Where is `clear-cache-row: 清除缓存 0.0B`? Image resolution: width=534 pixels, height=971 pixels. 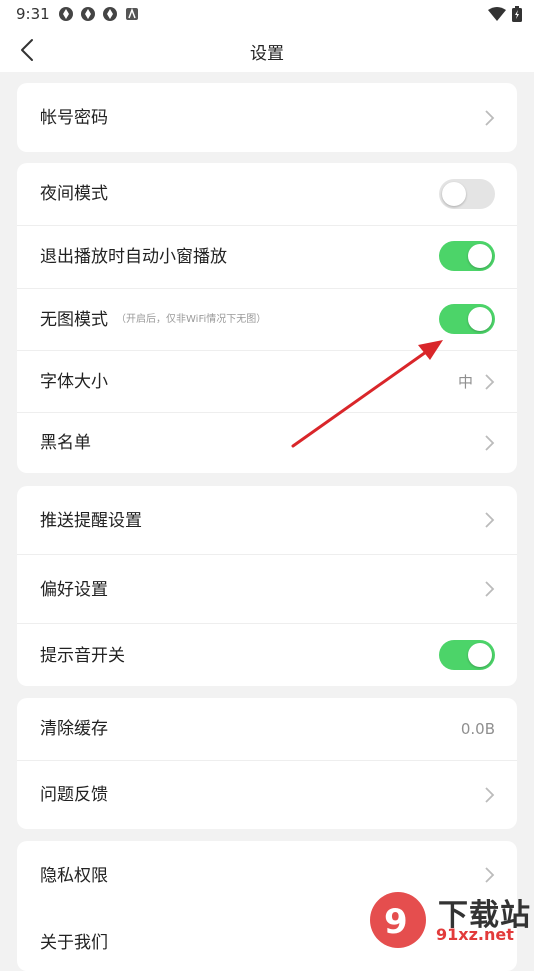
clear-cache-row: 清除缓存 0.0B is located at coordinates (267, 729).